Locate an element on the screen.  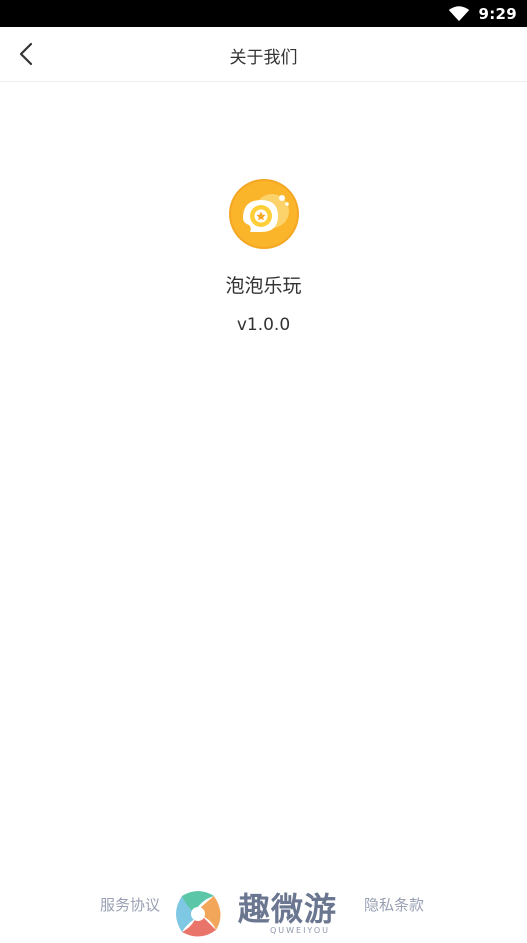
status-bar: 9:29 is located at coordinates (263, 13).